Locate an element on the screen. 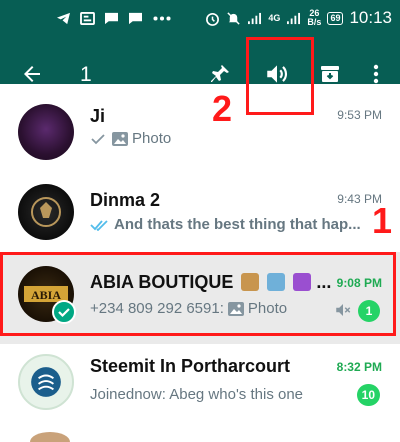 The height and width of the screenshot is (442, 400). network-type: 4G is located at coordinates (274, 18).